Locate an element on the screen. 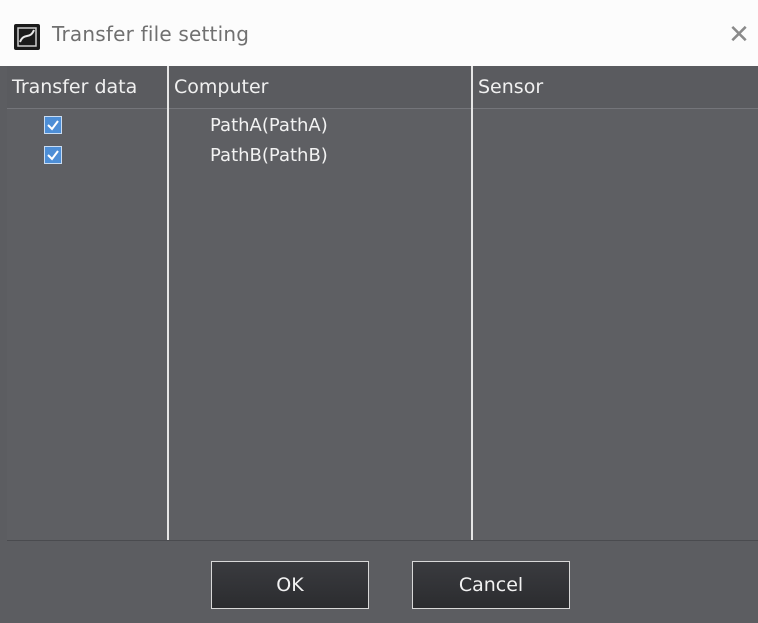 This screenshot has width=758, height=623. column-header-transfer-data: Transfer data is located at coordinates (87, 87).